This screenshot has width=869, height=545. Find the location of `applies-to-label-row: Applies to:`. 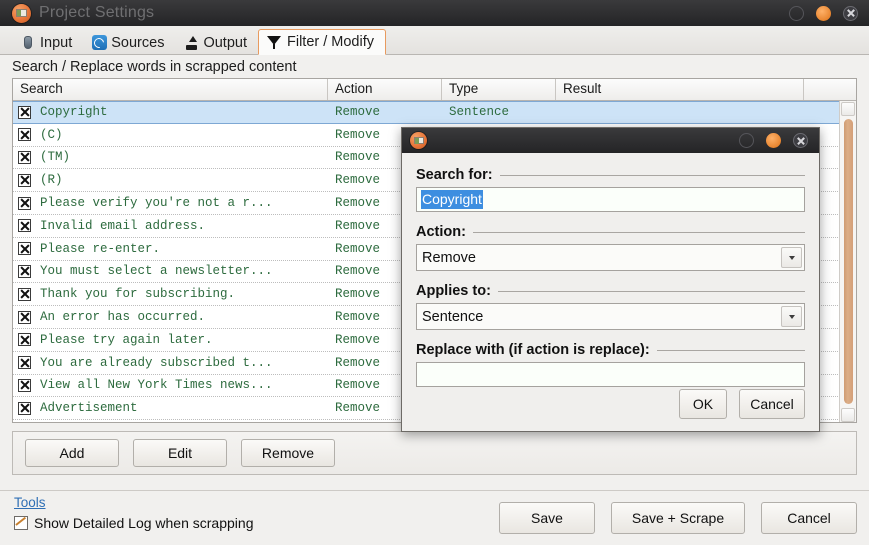

applies-to-label-row: Applies to: is located at coordinates (610, 291).